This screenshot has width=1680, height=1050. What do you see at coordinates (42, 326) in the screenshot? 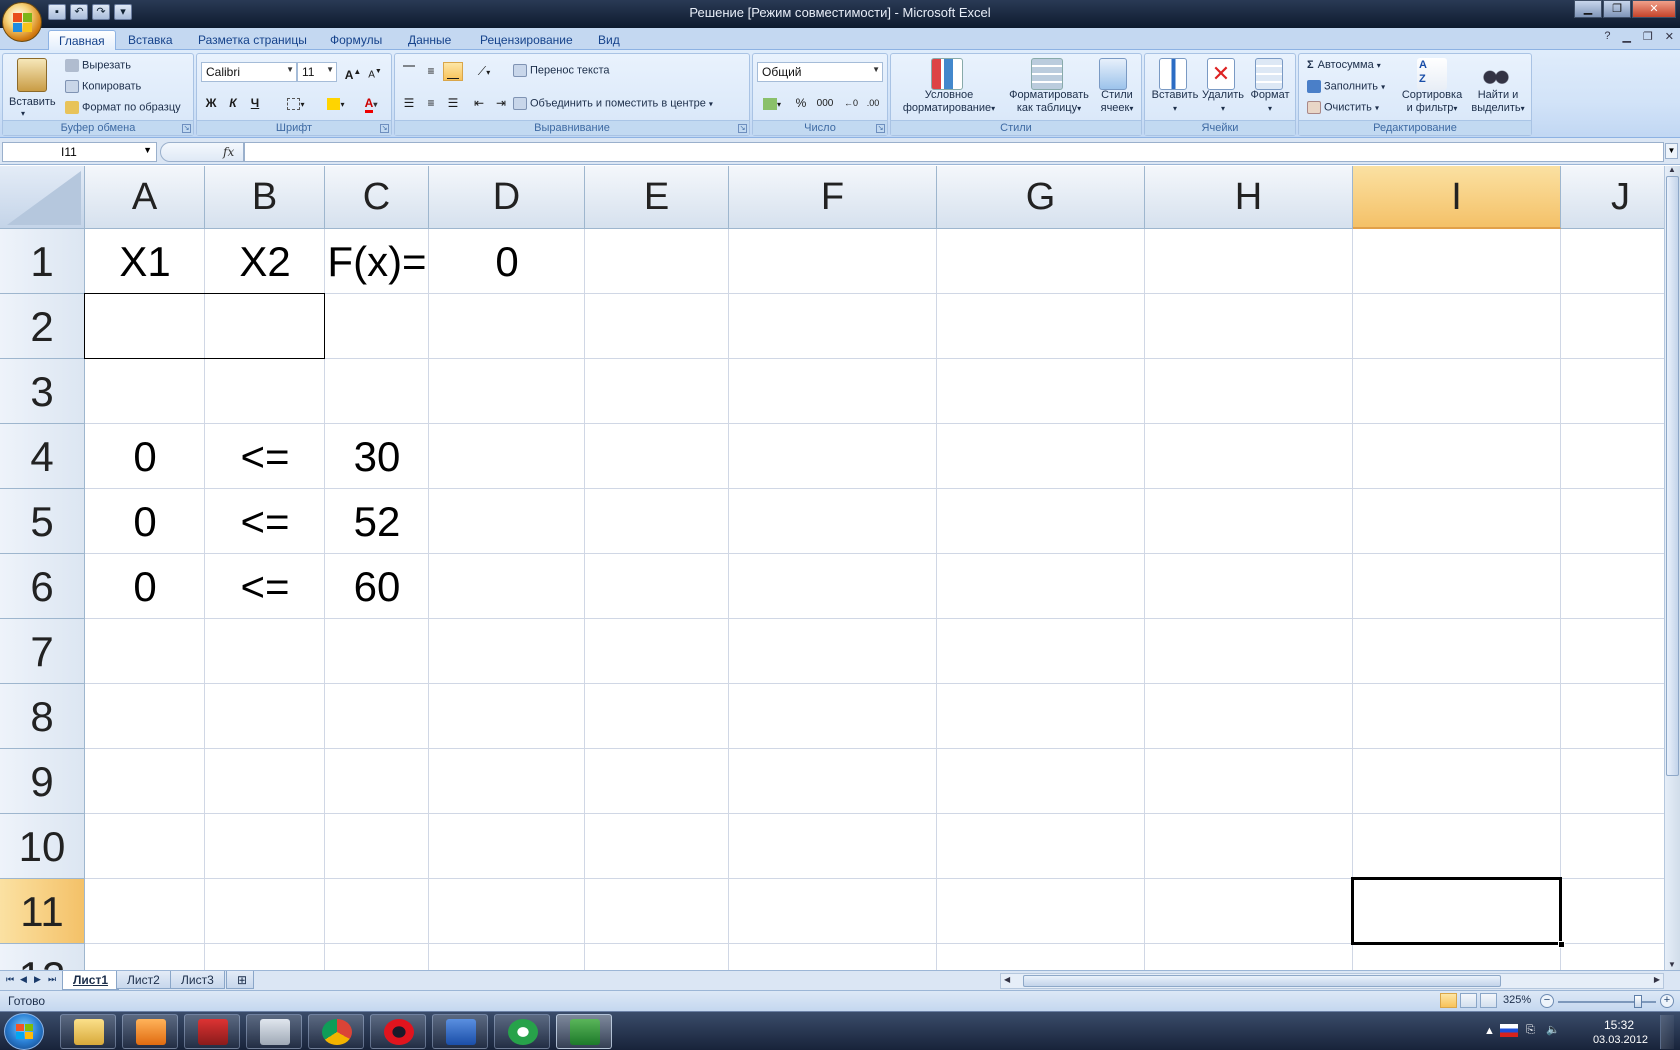
I see `row-header-2: 2` at bounding box center [42, 326].